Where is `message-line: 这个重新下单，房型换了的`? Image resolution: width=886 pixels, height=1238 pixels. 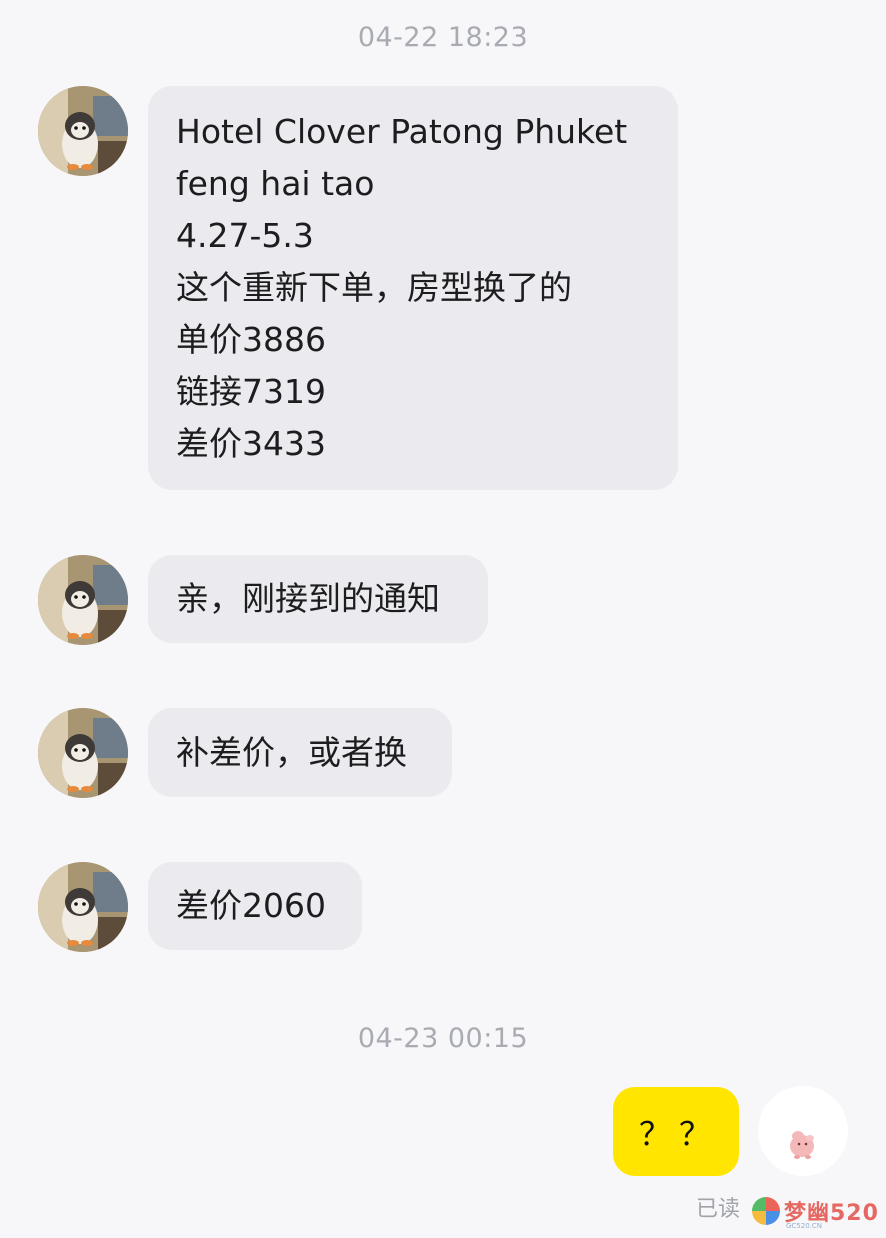
message-line: 这个重新下单，房型换了的 is located at coordinates (374, 287).